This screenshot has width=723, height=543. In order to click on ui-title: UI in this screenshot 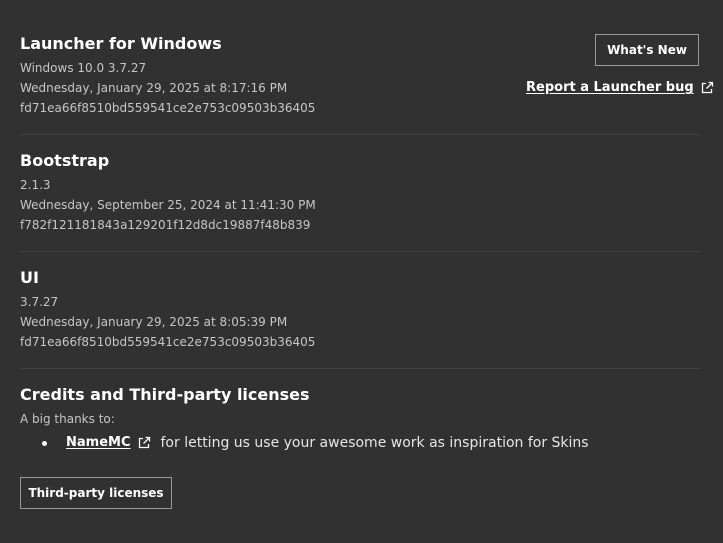, I will do `click(29, 277)`.